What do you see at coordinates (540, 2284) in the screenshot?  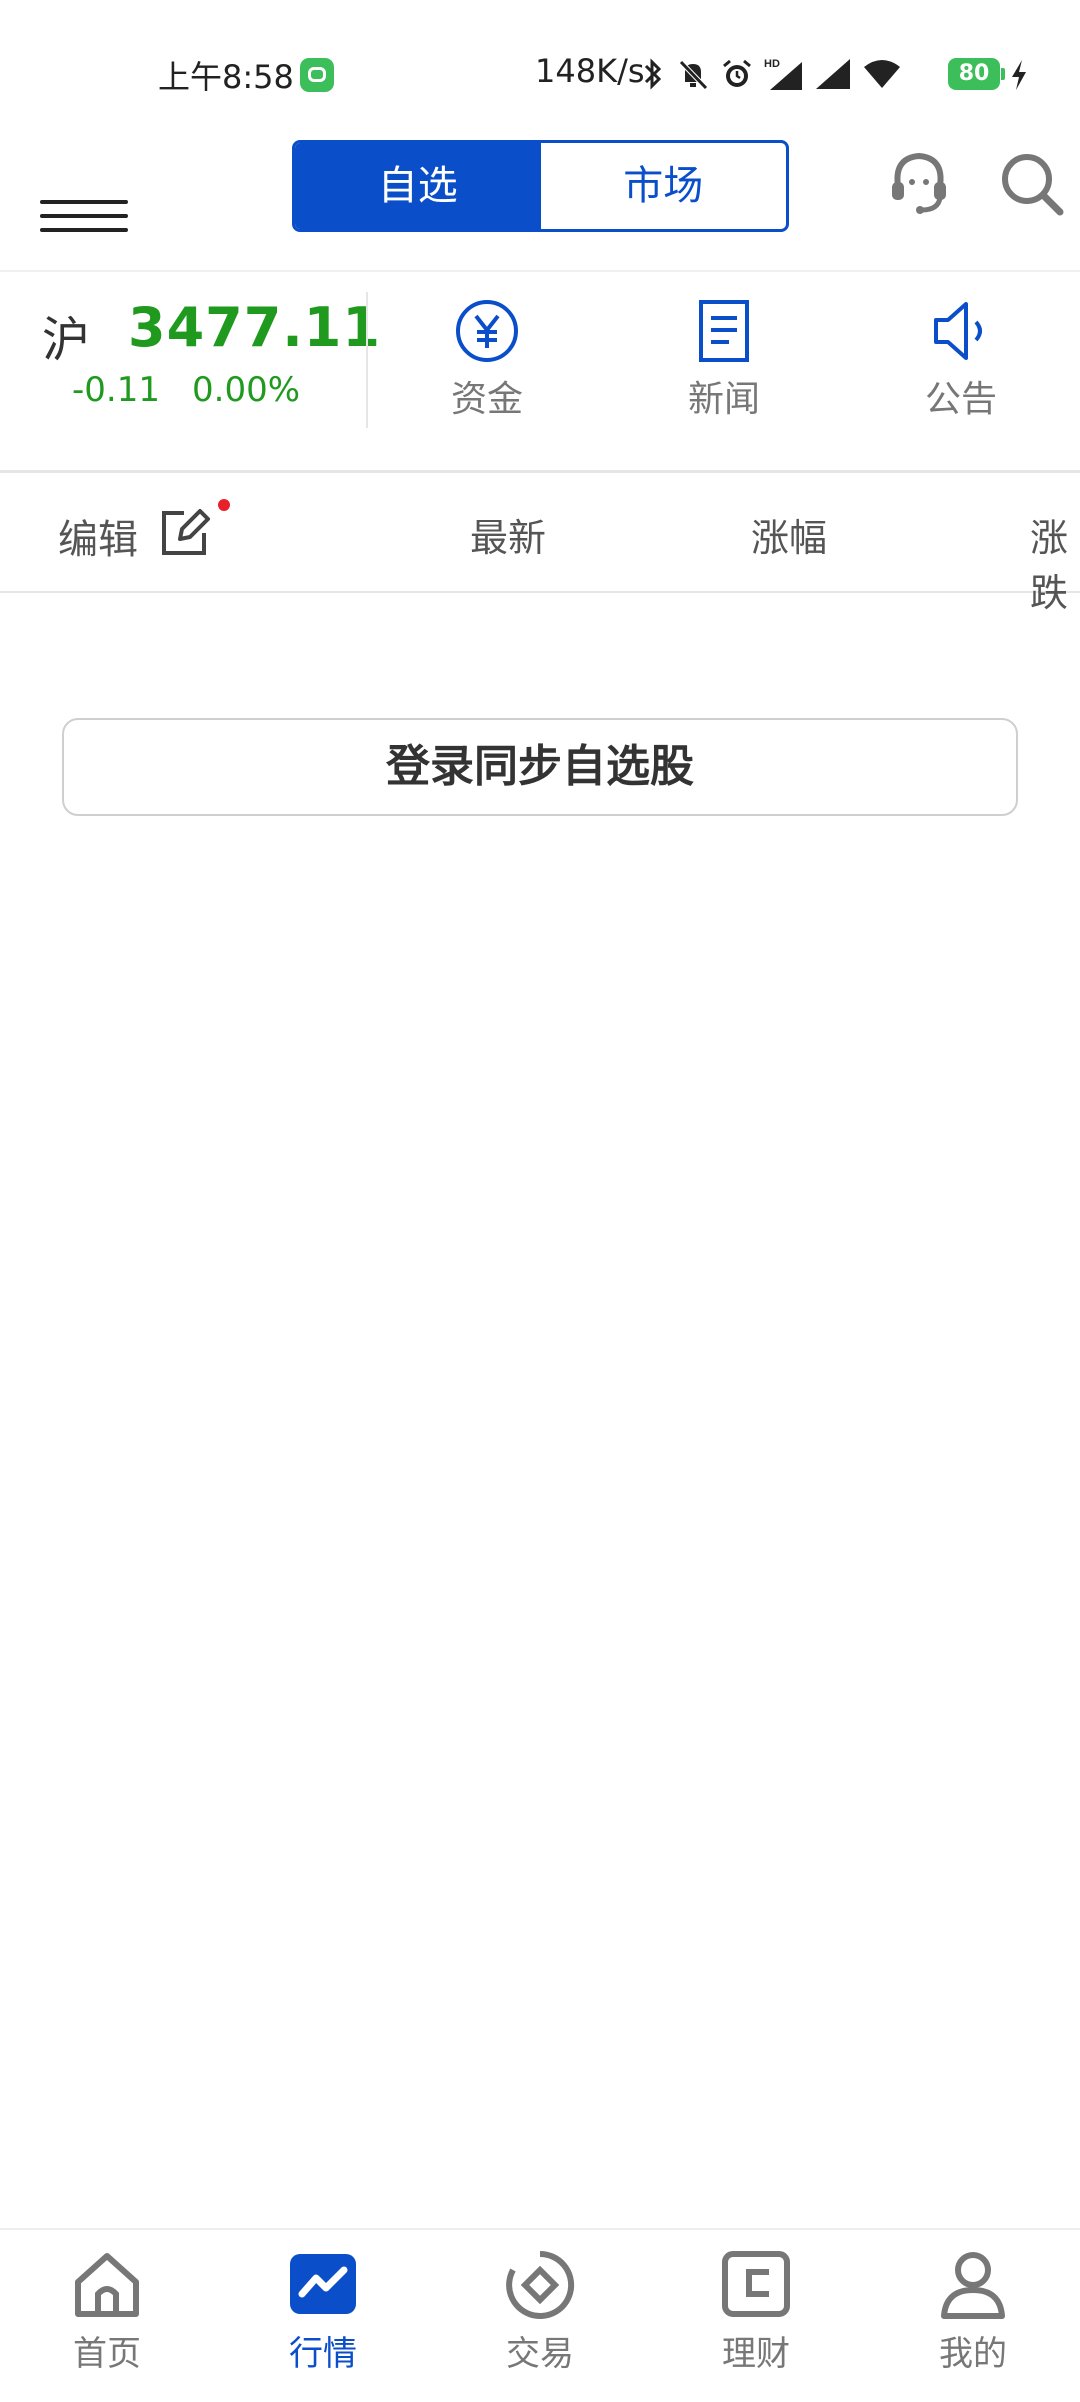 I see `trade-icon` at bounding box center [540, 2284].